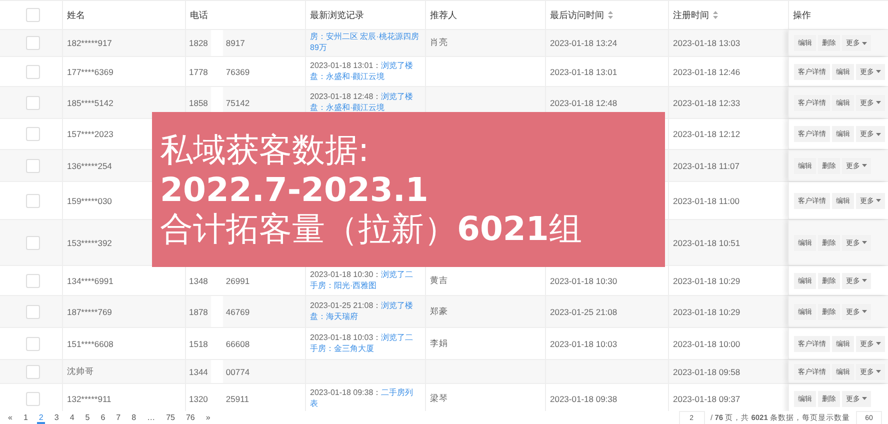 The width and height of the screenshot is (888, 424). I want to click on browse-record: 2023-01-18 13:01：浏览了楼盘：永盛和·颧江云境, so click(362, 71).